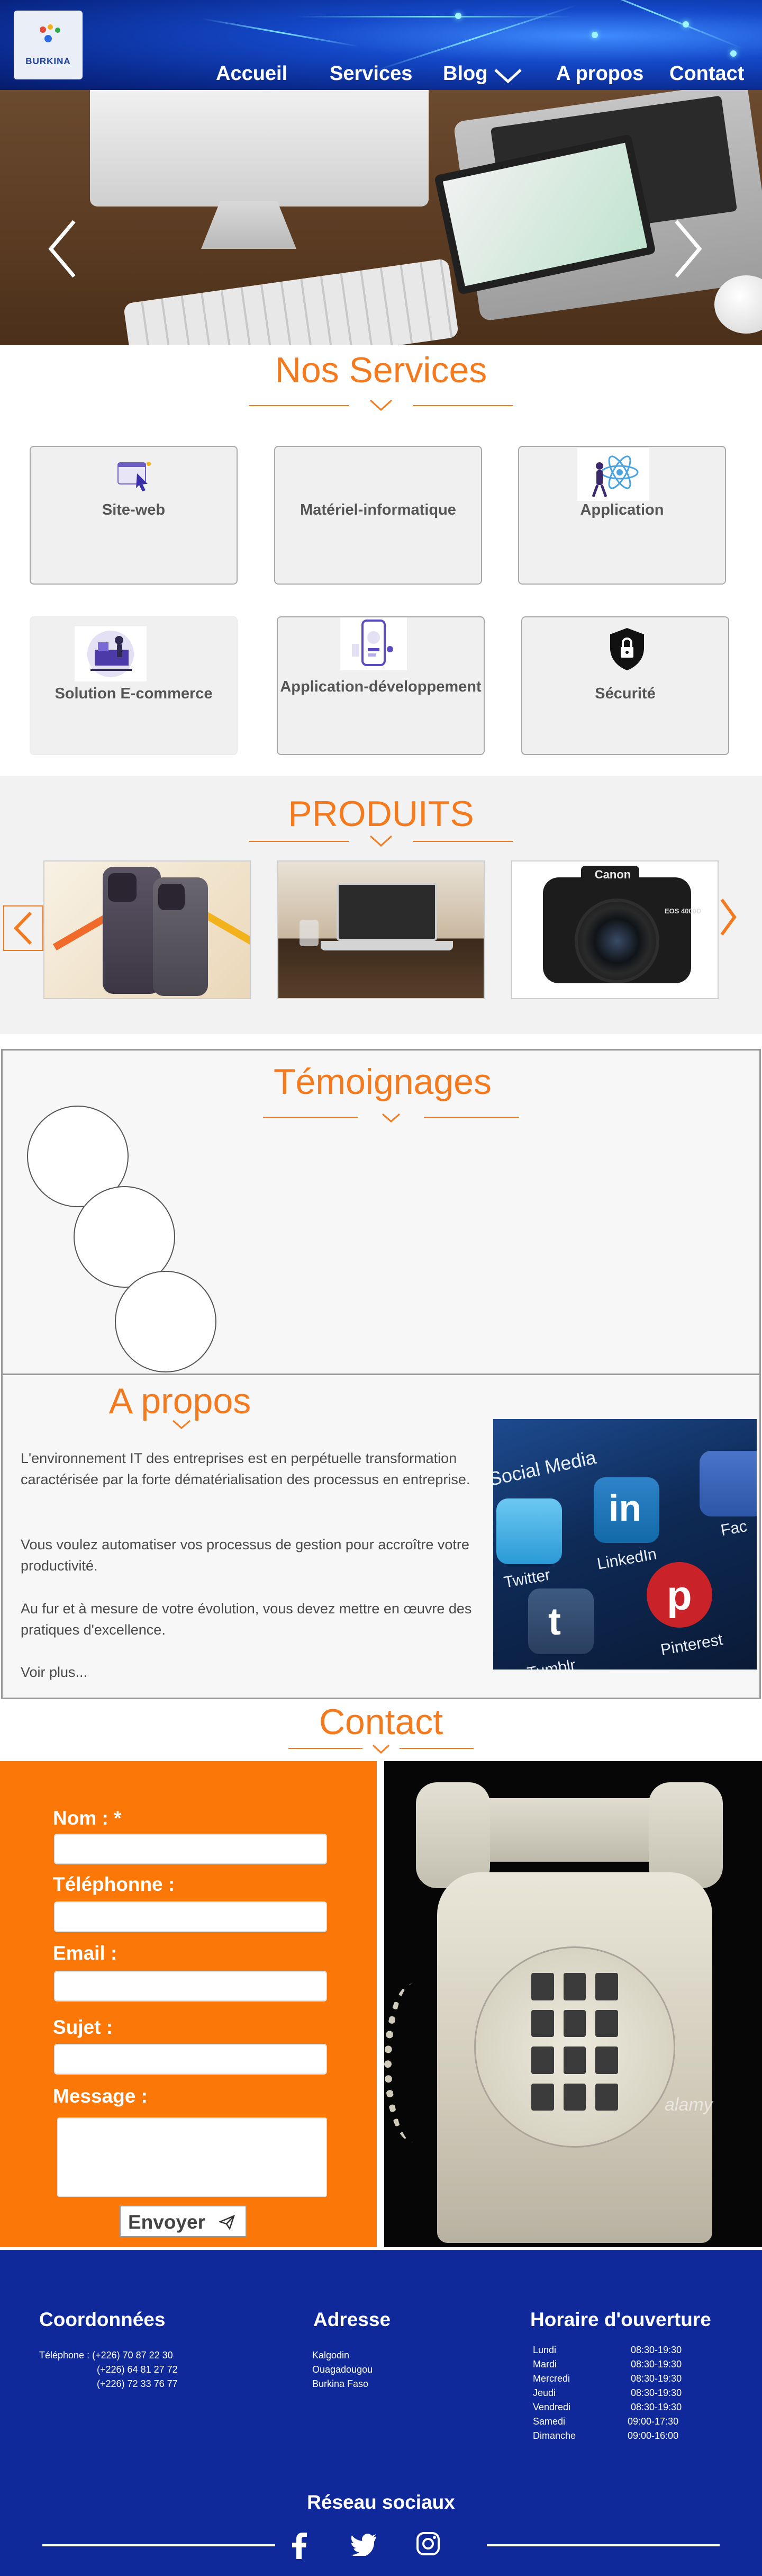 The height and width of the screenshot is (2576, 762). I want to click on service-card-application: Application, so click(622, 515).